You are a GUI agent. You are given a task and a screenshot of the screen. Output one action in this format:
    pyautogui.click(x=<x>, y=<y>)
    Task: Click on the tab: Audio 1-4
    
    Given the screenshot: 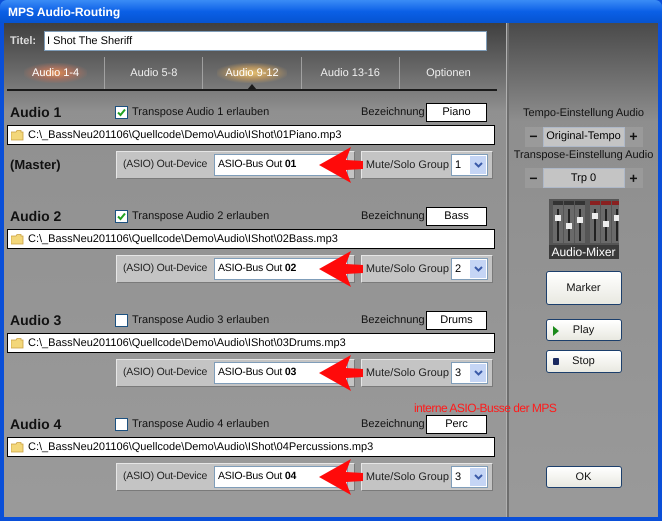 What is the action you would take?
    pyautogui.click(x=56, y=73)
    